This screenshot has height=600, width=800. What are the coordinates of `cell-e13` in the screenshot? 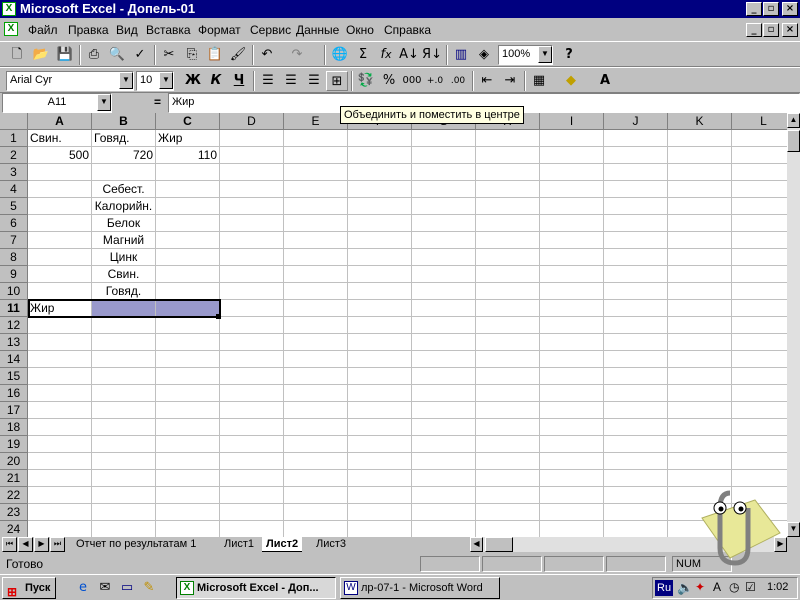 It's located at (316, 342).